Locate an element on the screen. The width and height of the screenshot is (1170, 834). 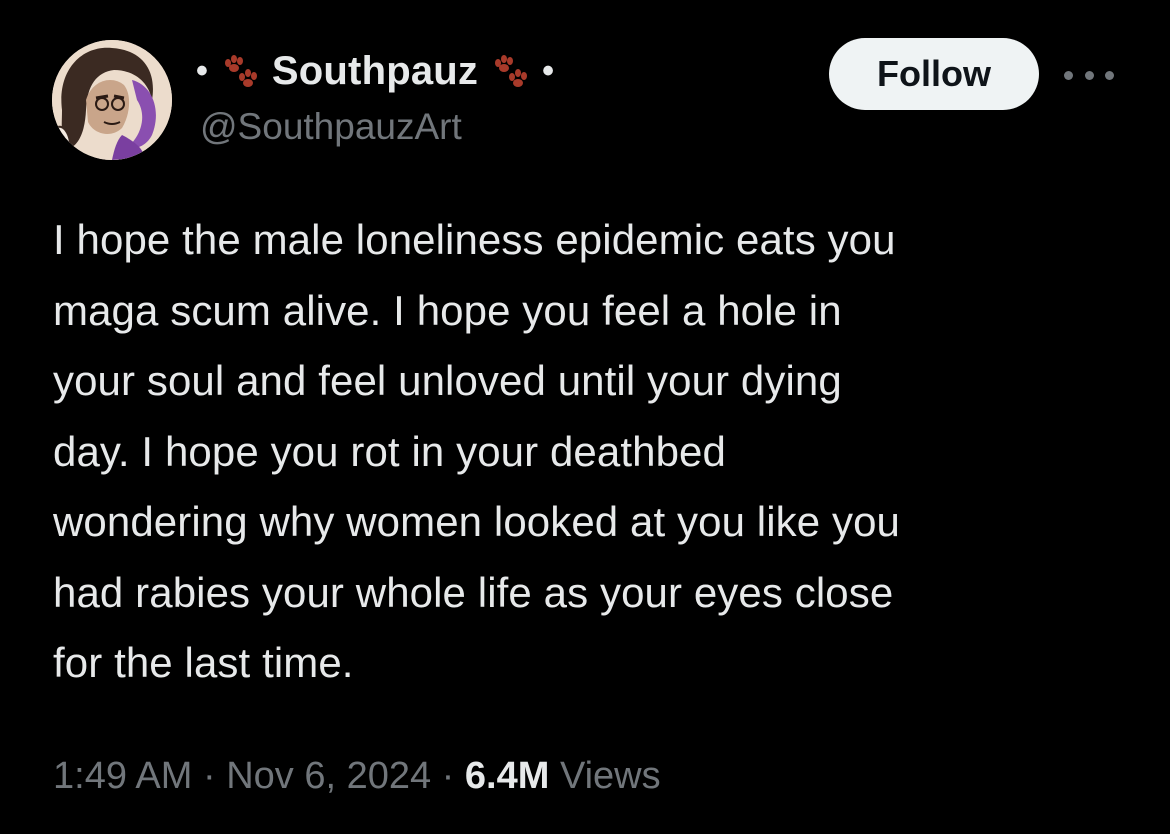
tweet-time: 1:49 AM is located at coordinates (122, 776).